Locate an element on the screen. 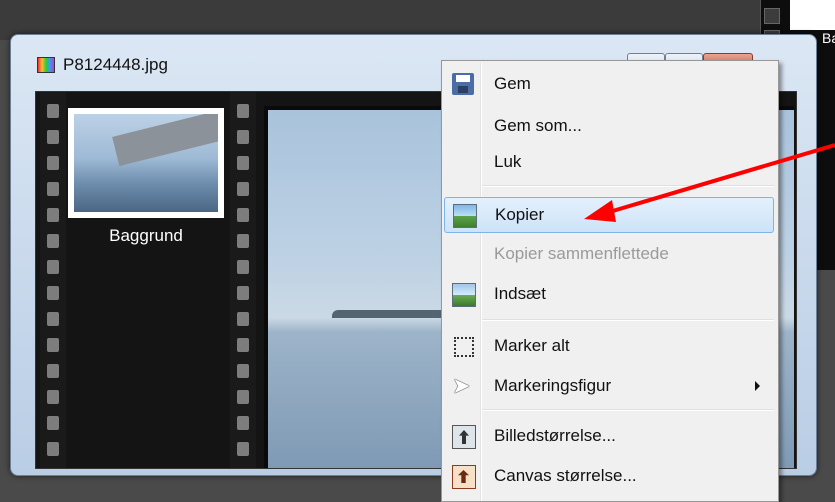 The image size is (835, 502). background-white-area is located at coordinates (812, 15).